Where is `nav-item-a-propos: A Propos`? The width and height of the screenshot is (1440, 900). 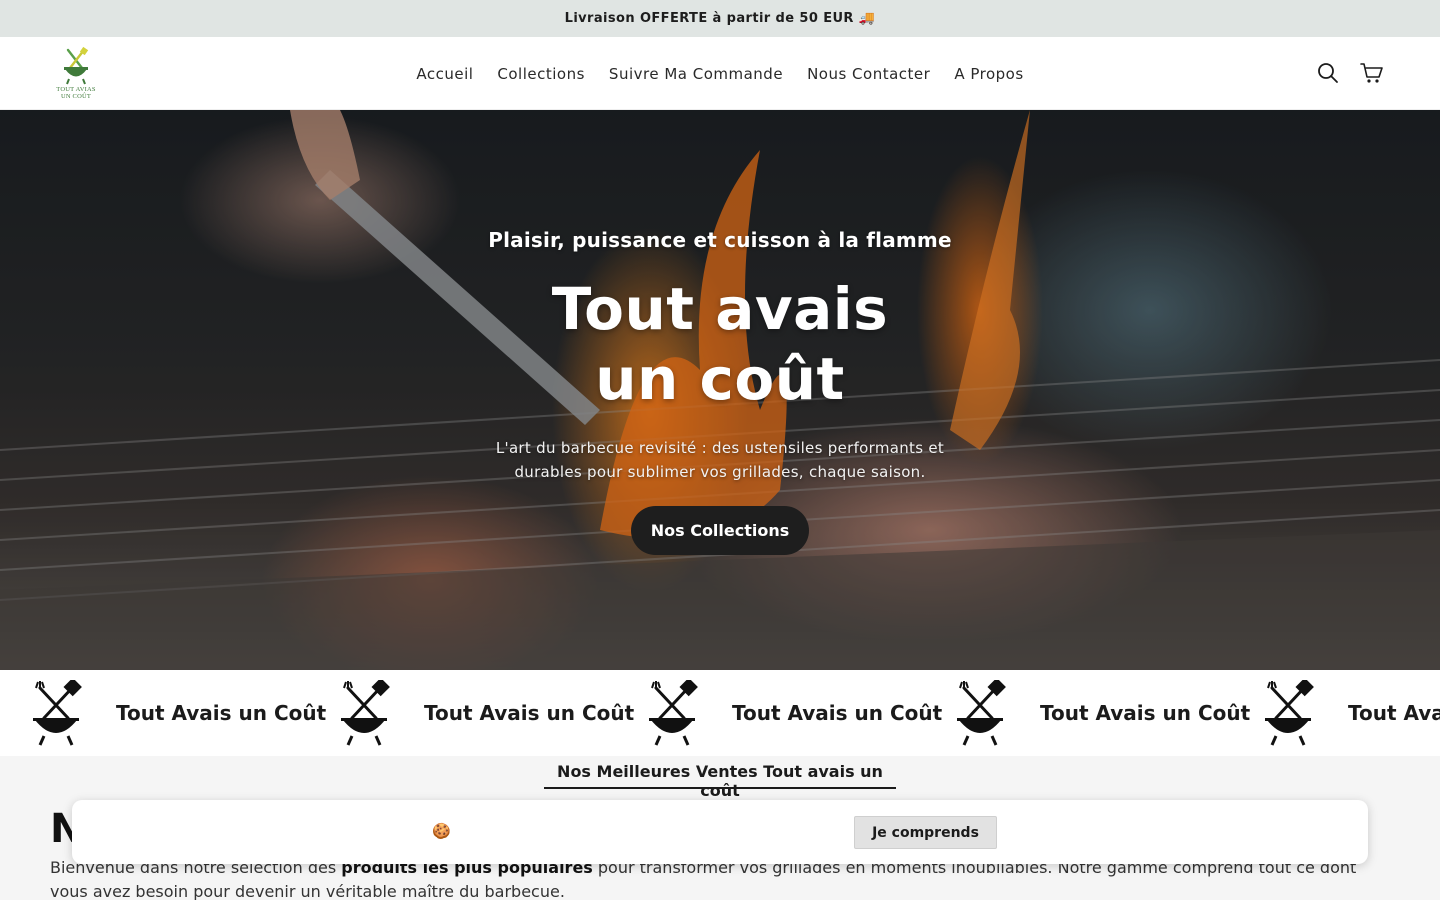 nav-item-a-propos: A Propos is located at coordinates (988, 74).